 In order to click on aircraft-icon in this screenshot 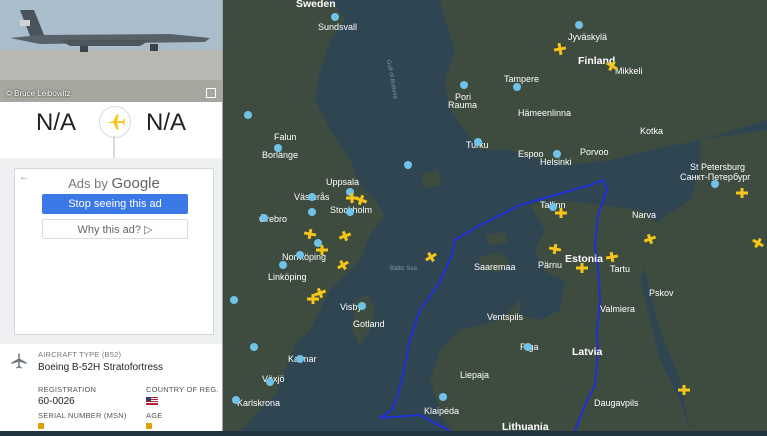, I will do `click(19, 361)`.